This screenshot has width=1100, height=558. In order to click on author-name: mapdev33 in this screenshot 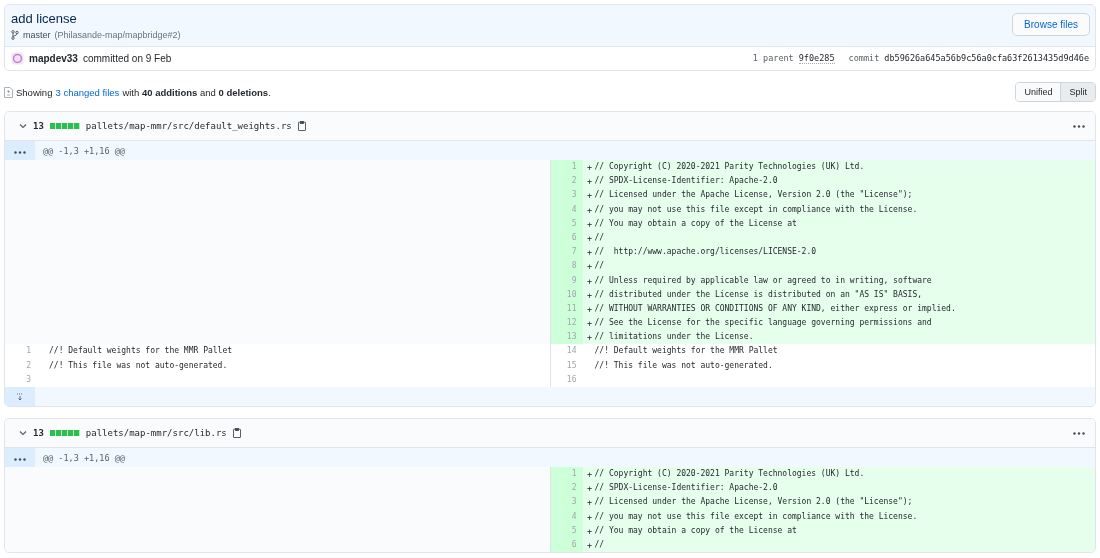, I will do `click(53, 58)`.